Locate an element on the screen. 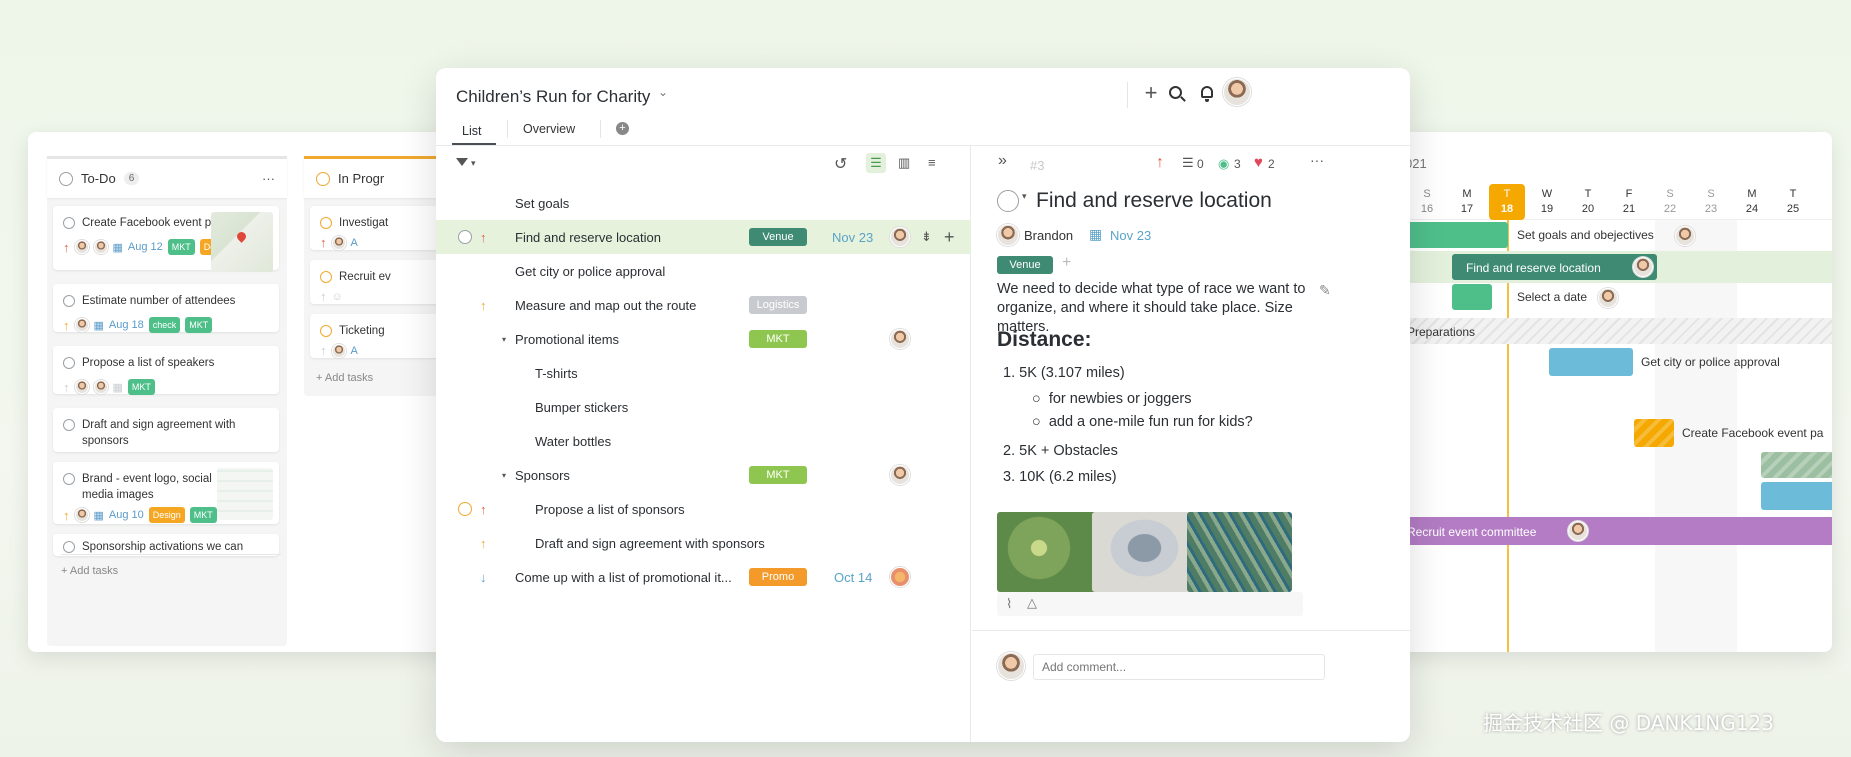 The width and height of the screenshot is (1851, 757). task-detail-title: Find and reserve location is located at coordinates (1154, 201).